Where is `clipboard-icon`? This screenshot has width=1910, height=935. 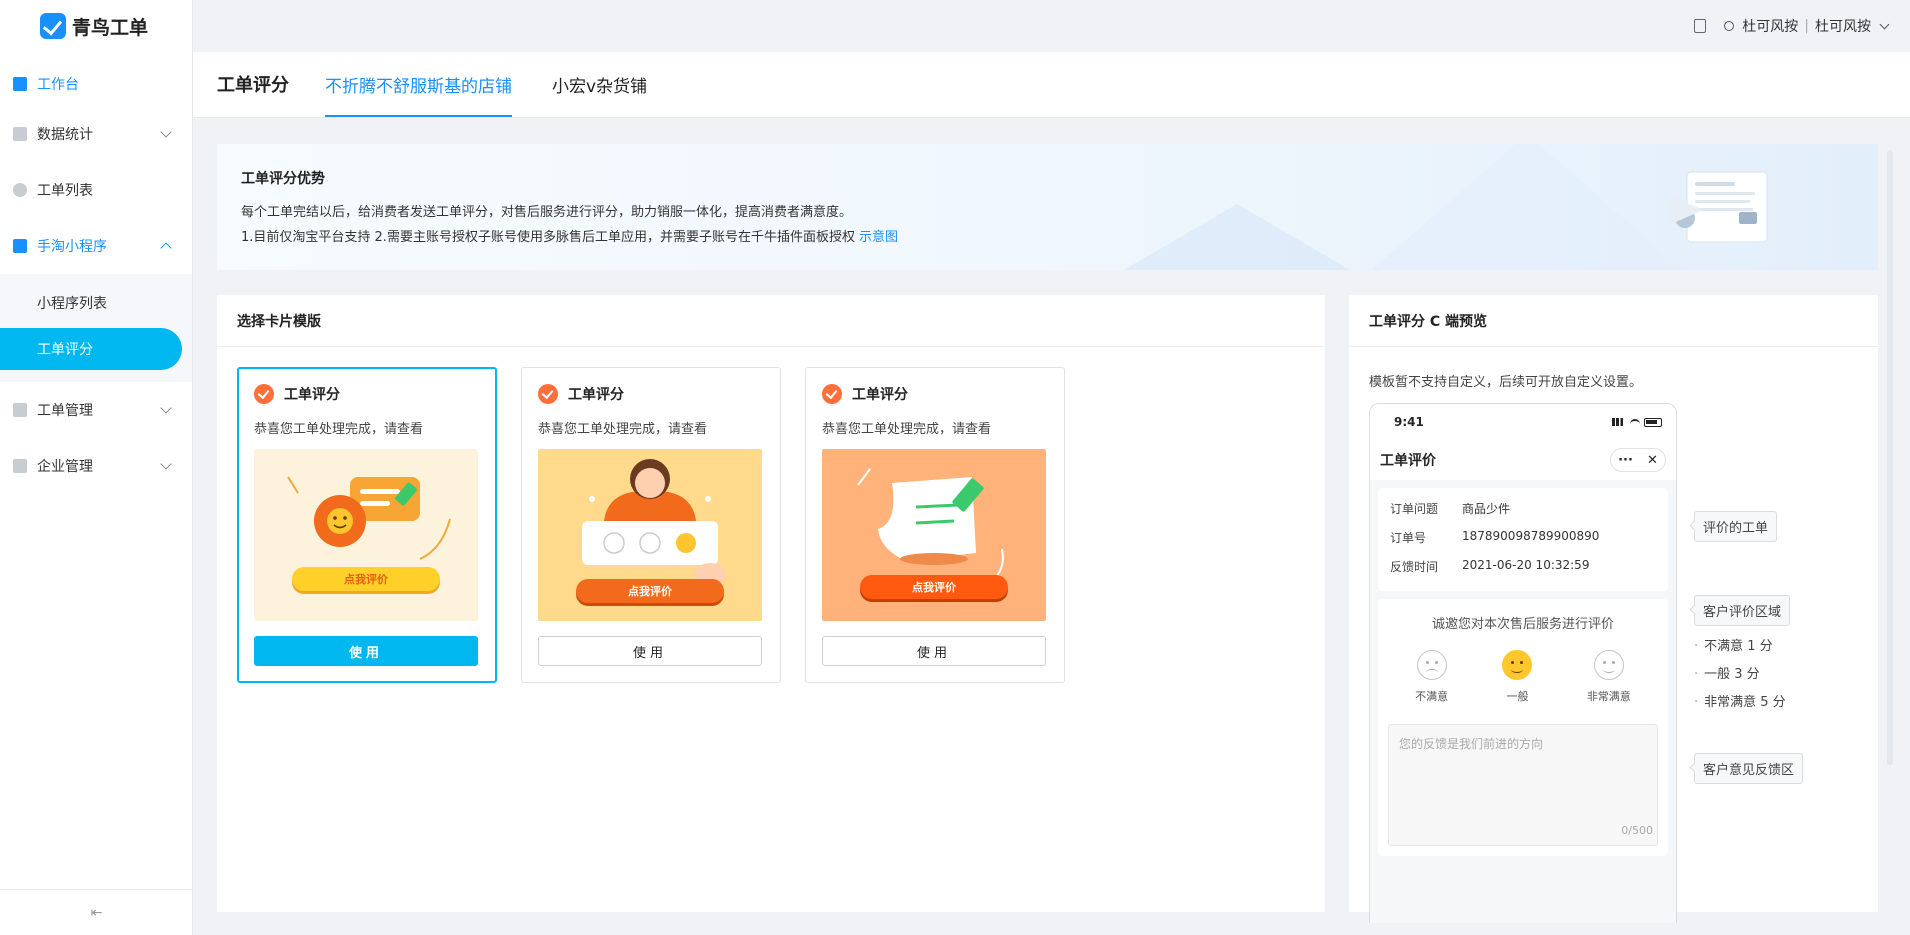 clipboard-icon is located at coordinates (20, 246).